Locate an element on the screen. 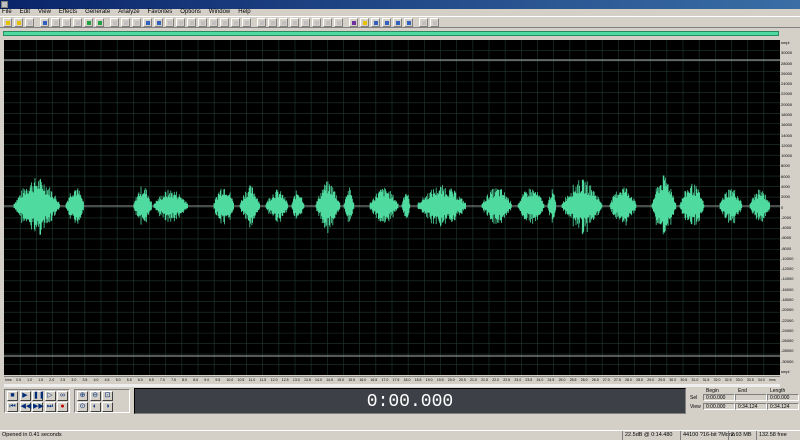  menu-edit: Edit is located at coordinates (25, 12).